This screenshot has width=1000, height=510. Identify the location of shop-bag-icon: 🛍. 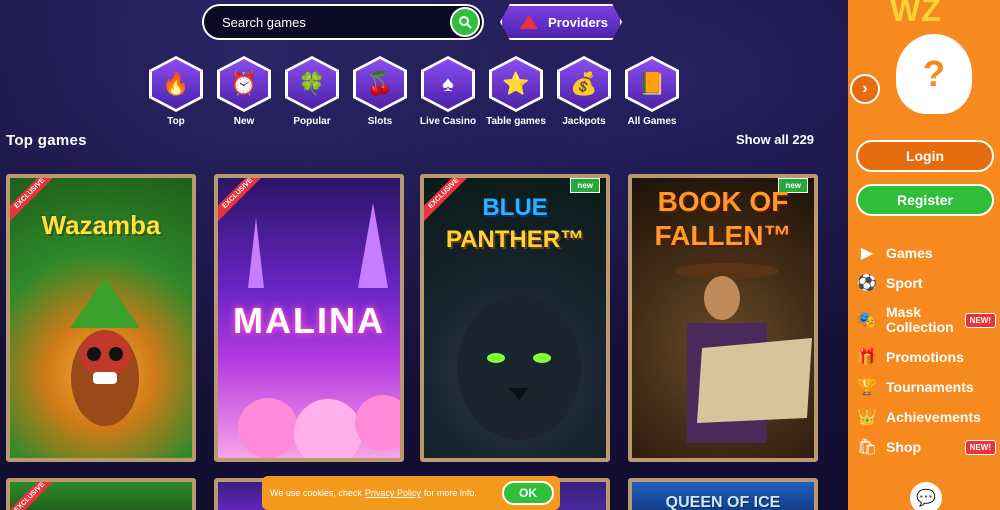
(867, 447).